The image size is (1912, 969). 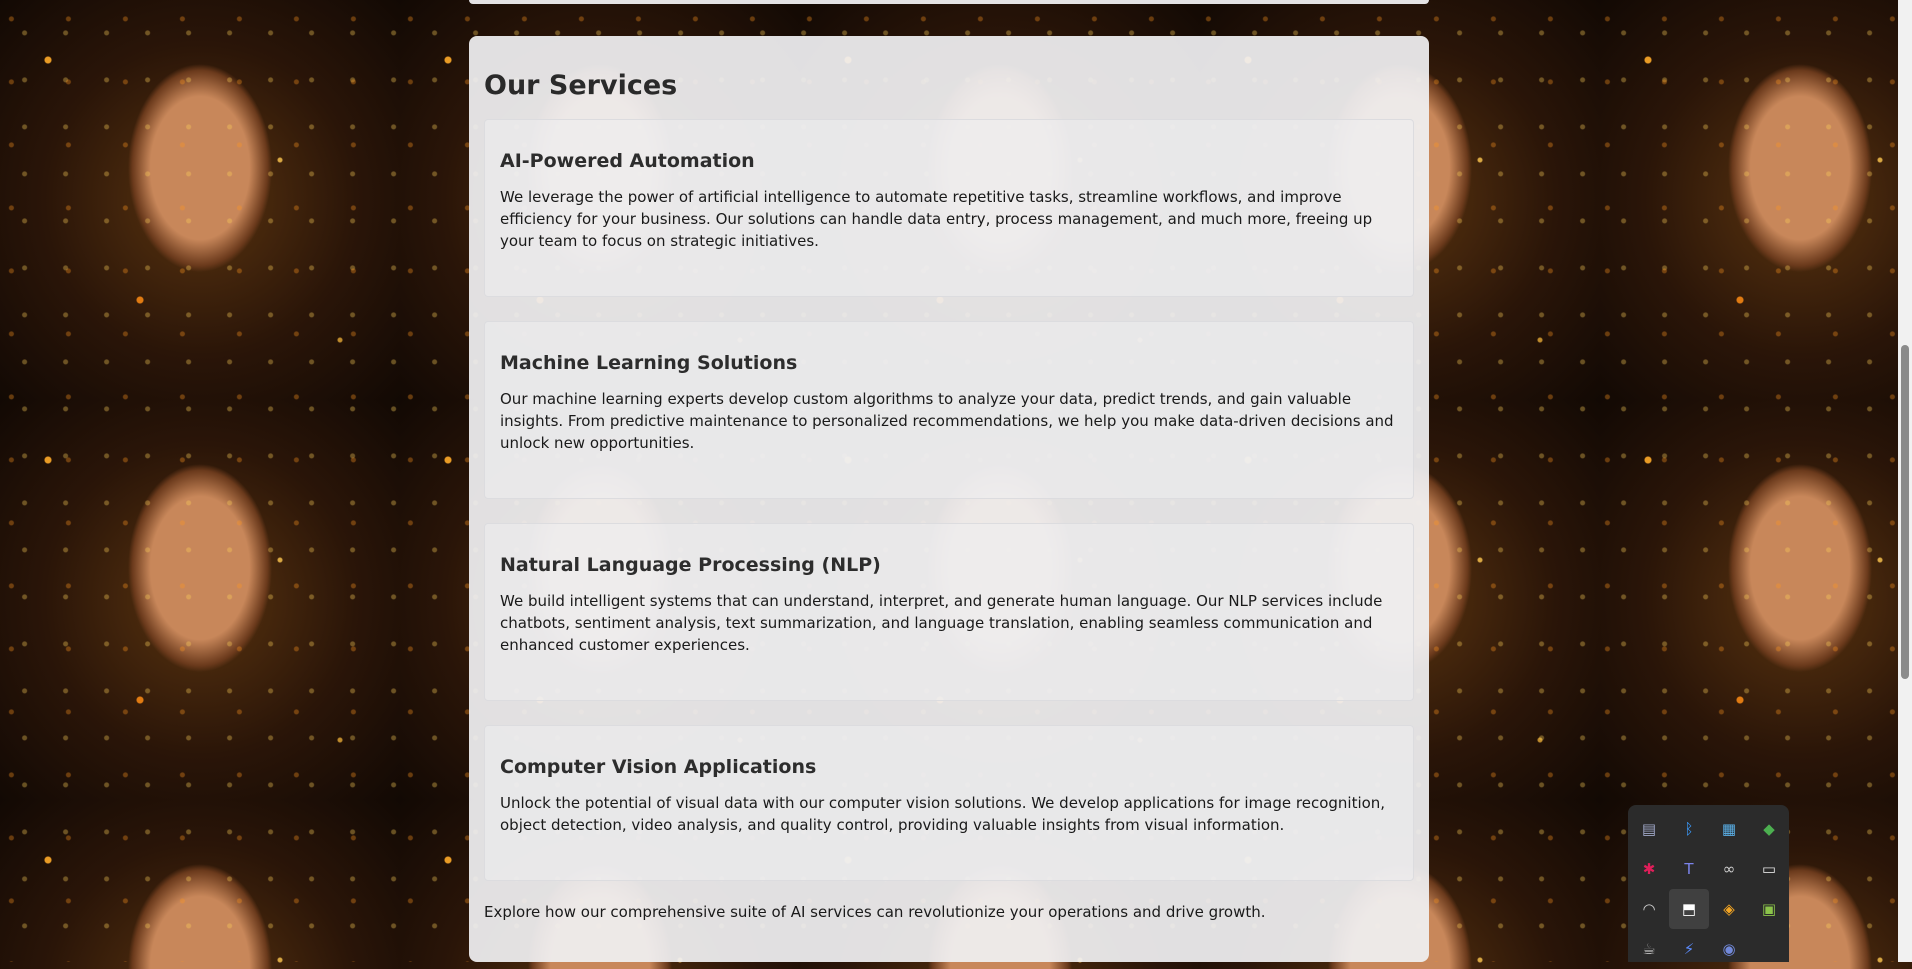 I want to click on system-tray-overflow: ▤ ᛒ ▦ ◆ ✱ T ∞ ▭ ◠ ⬒ ◈ ▣ ☕ ⚡ ◉, so click(x=1708, y=883).